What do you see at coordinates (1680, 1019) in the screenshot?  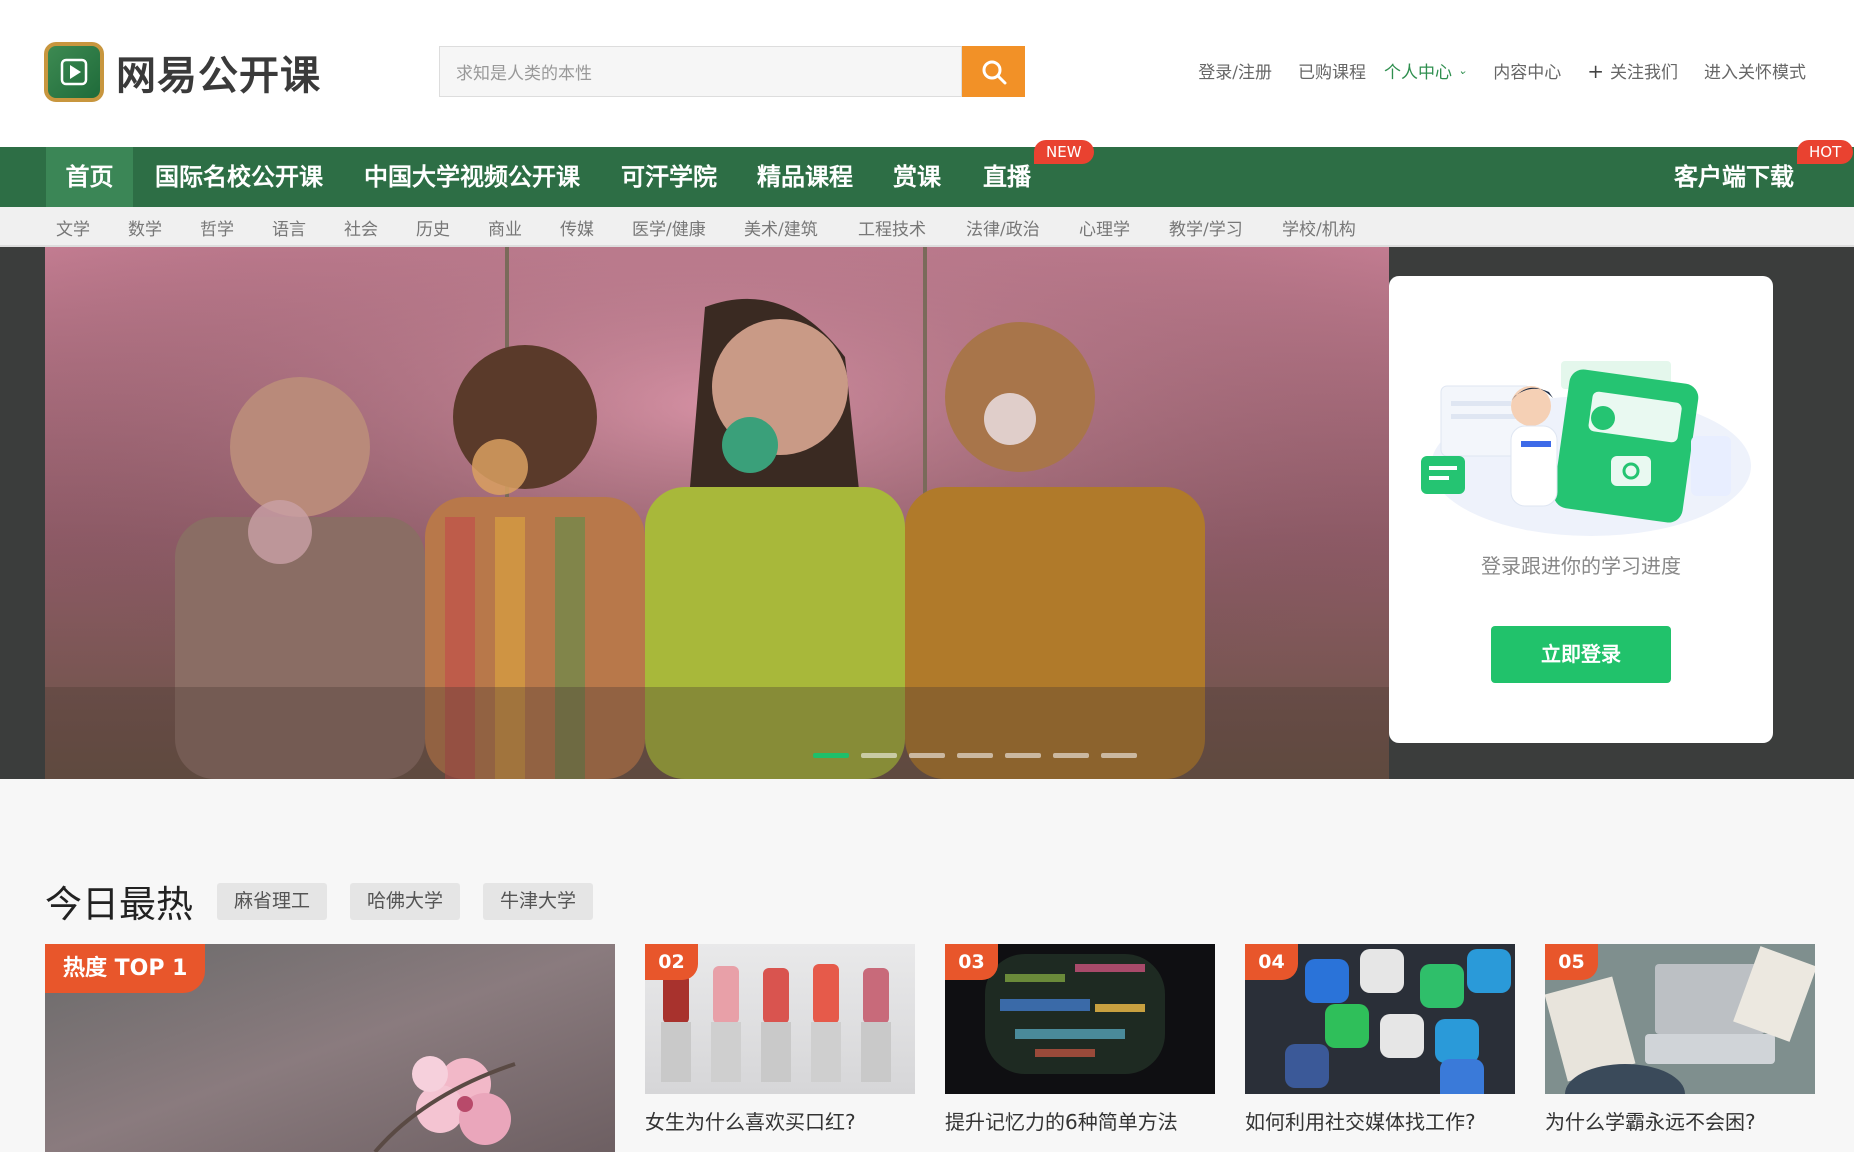 I see `course-card: 05` at bounding box center [1680, 1019].